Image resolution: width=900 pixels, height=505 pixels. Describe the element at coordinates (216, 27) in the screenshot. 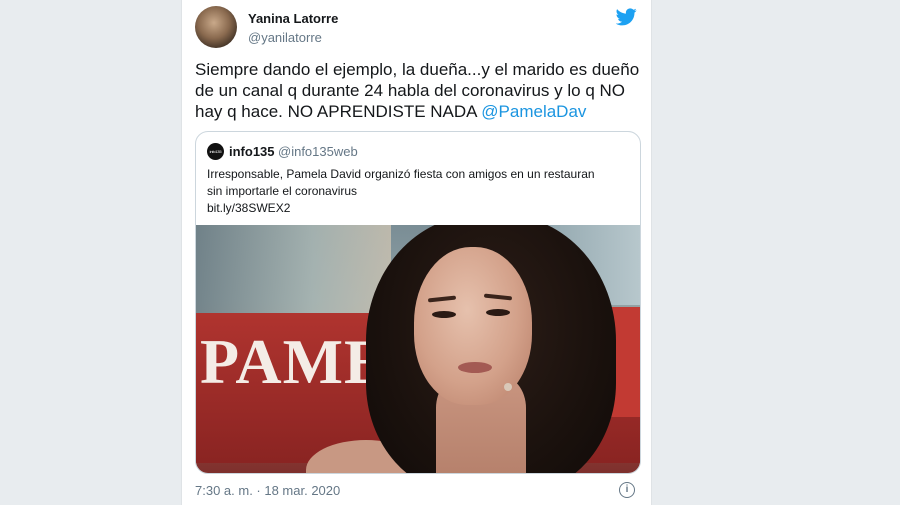

I see `author-avatar` at that location.